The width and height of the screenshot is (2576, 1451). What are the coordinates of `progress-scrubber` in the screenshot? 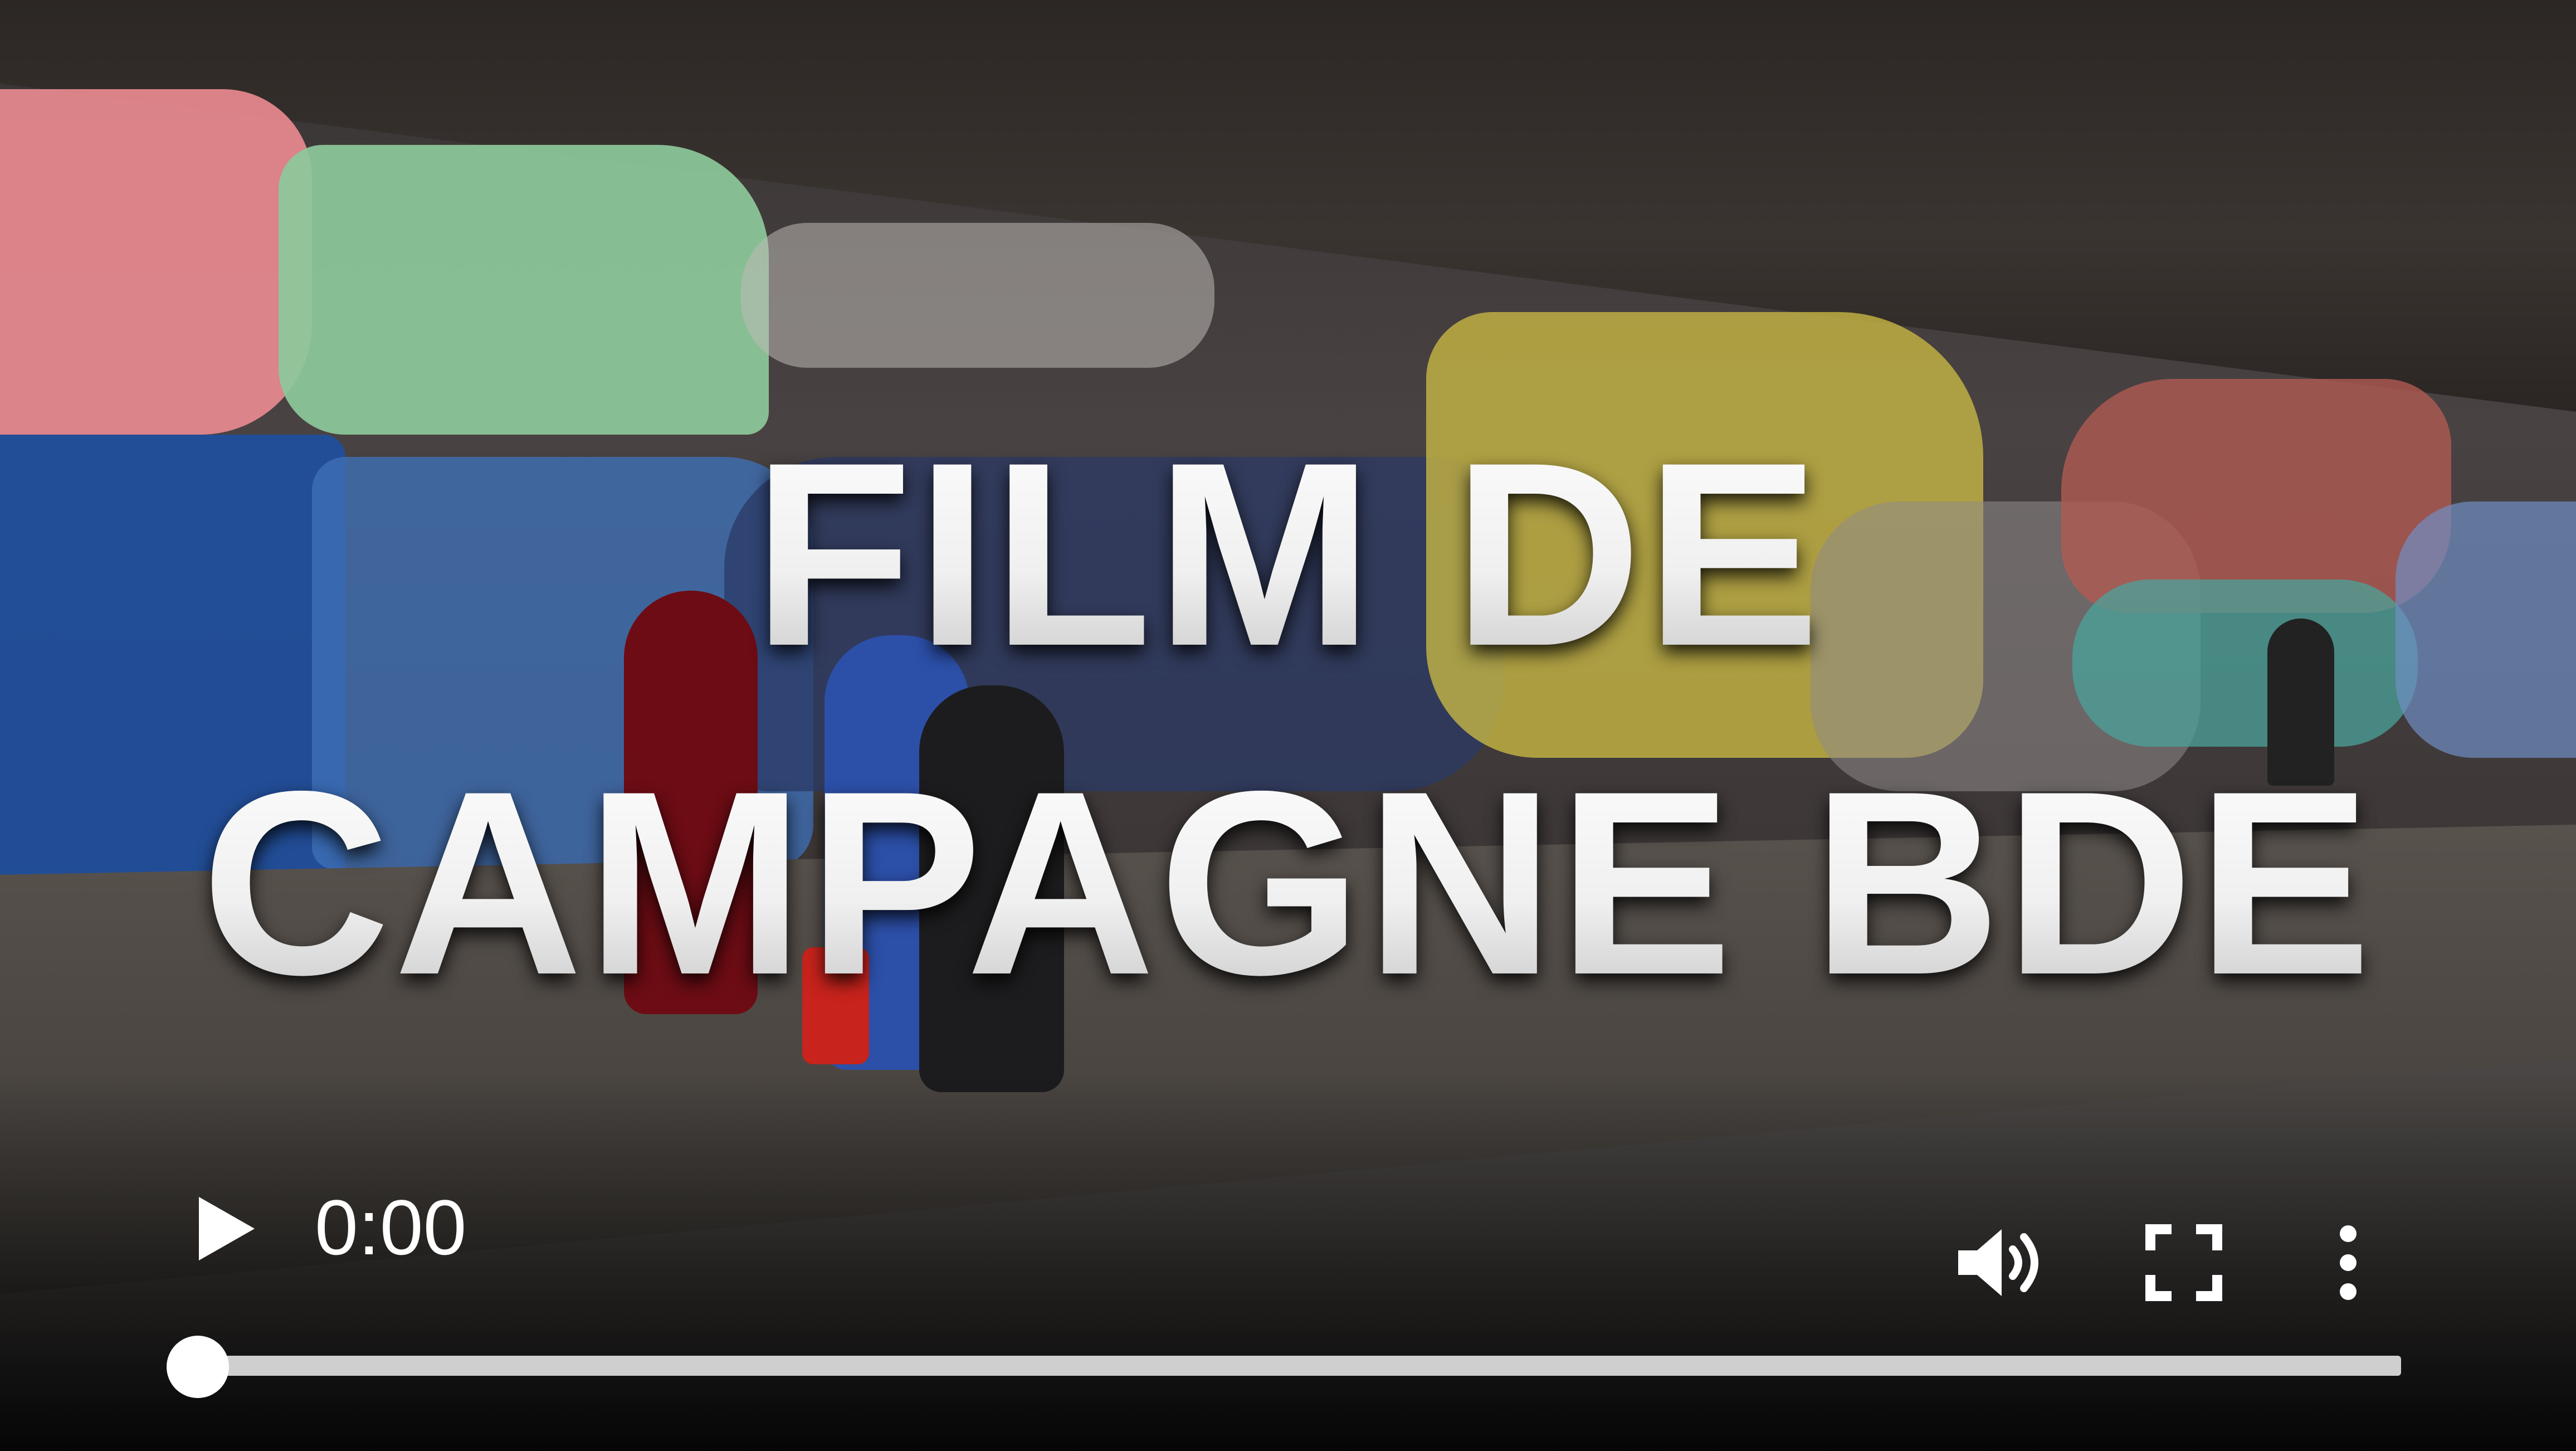 It's located at (198, 1367).